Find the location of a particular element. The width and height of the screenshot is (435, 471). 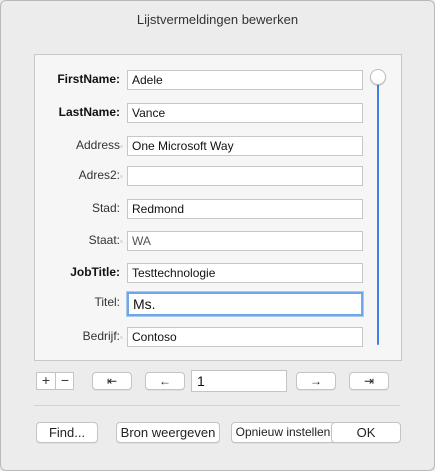

field-row-lastname: LastName: is located at coordinates (218, 114).